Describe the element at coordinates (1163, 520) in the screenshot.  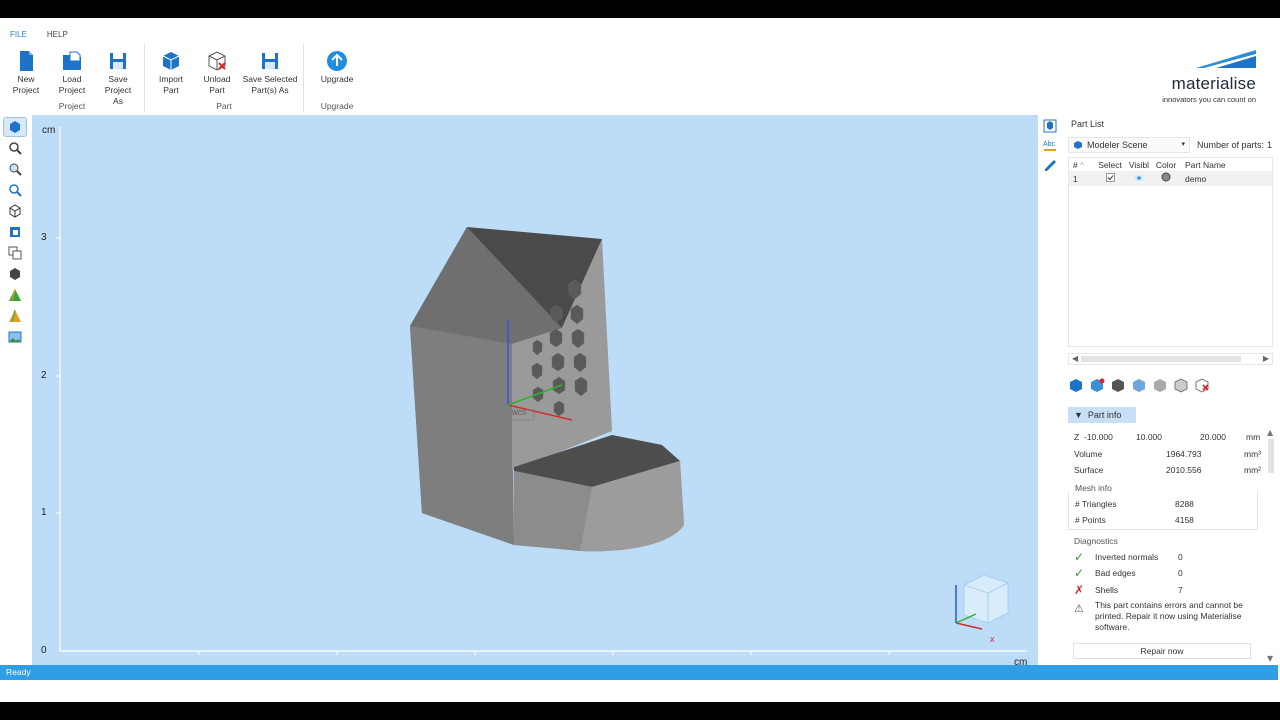
I see `points-row: # Points 4158` at that location.